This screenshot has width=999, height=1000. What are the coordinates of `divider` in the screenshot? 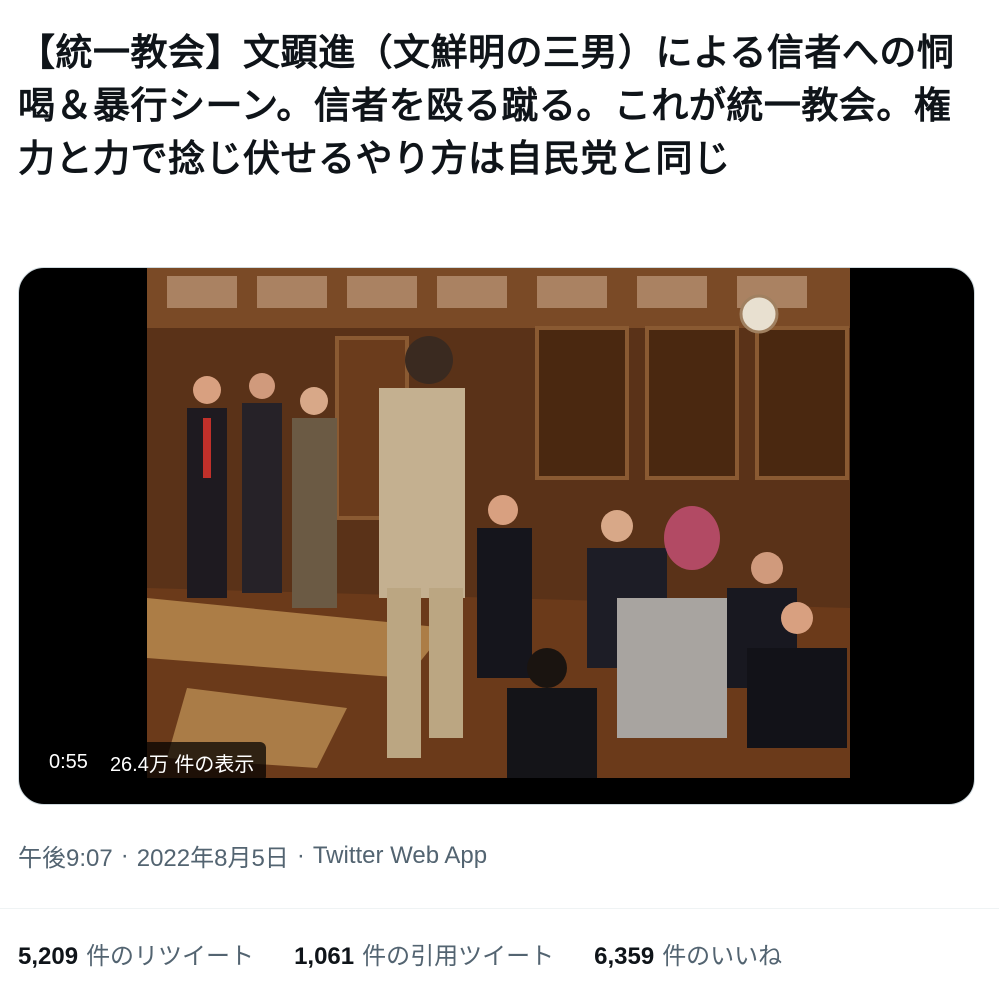 It's located at (499, 908).